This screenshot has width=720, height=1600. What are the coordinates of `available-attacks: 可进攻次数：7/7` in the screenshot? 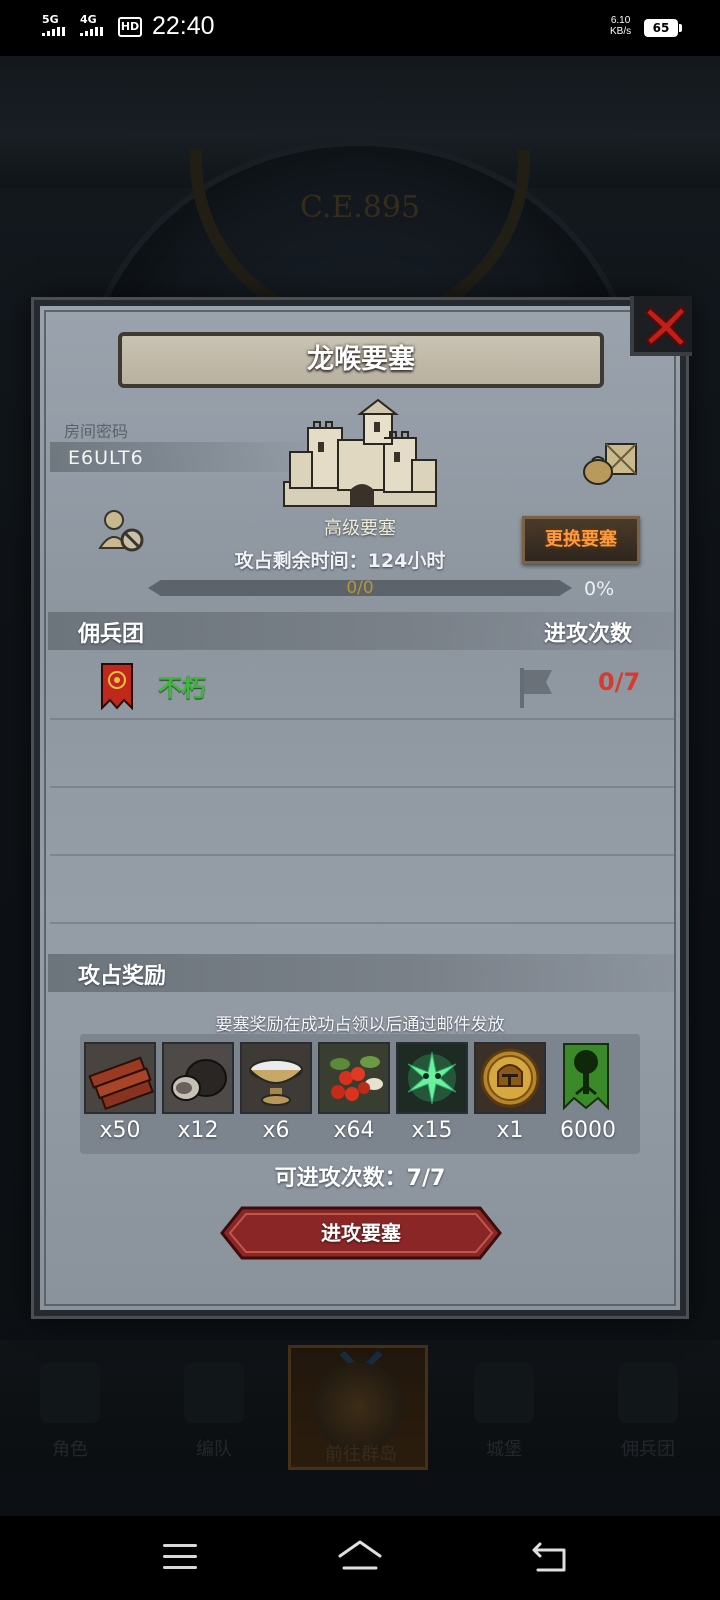 It's located at (360, 1178).